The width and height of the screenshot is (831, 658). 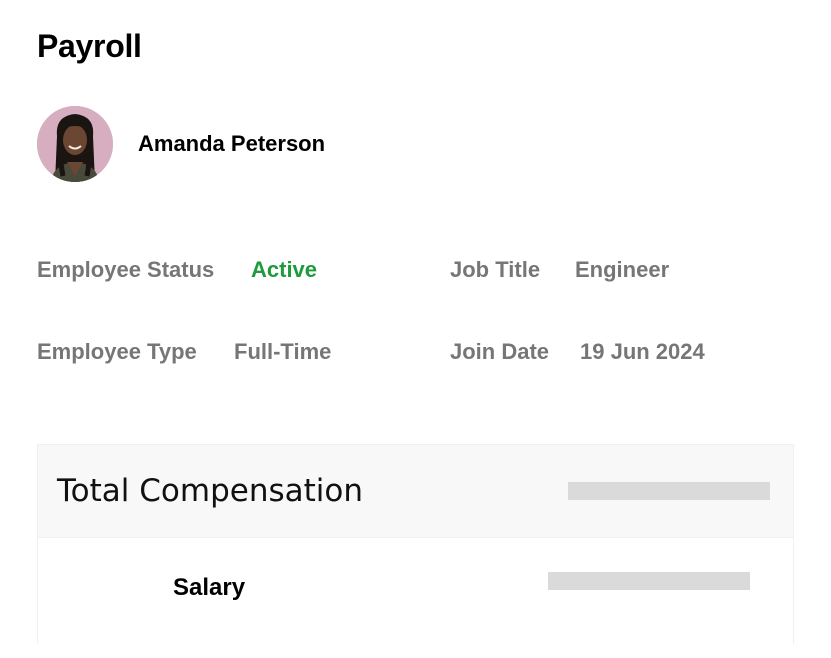 I want to click on employee-avatar, so click(x=75, y=144).